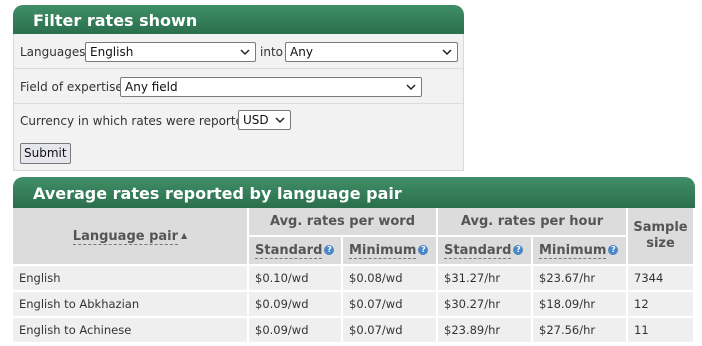 Image resolution: width=702 pixels, height=346 pixels. I want to click on word-standard-cell: $0.10/wd, so click(296, 279).